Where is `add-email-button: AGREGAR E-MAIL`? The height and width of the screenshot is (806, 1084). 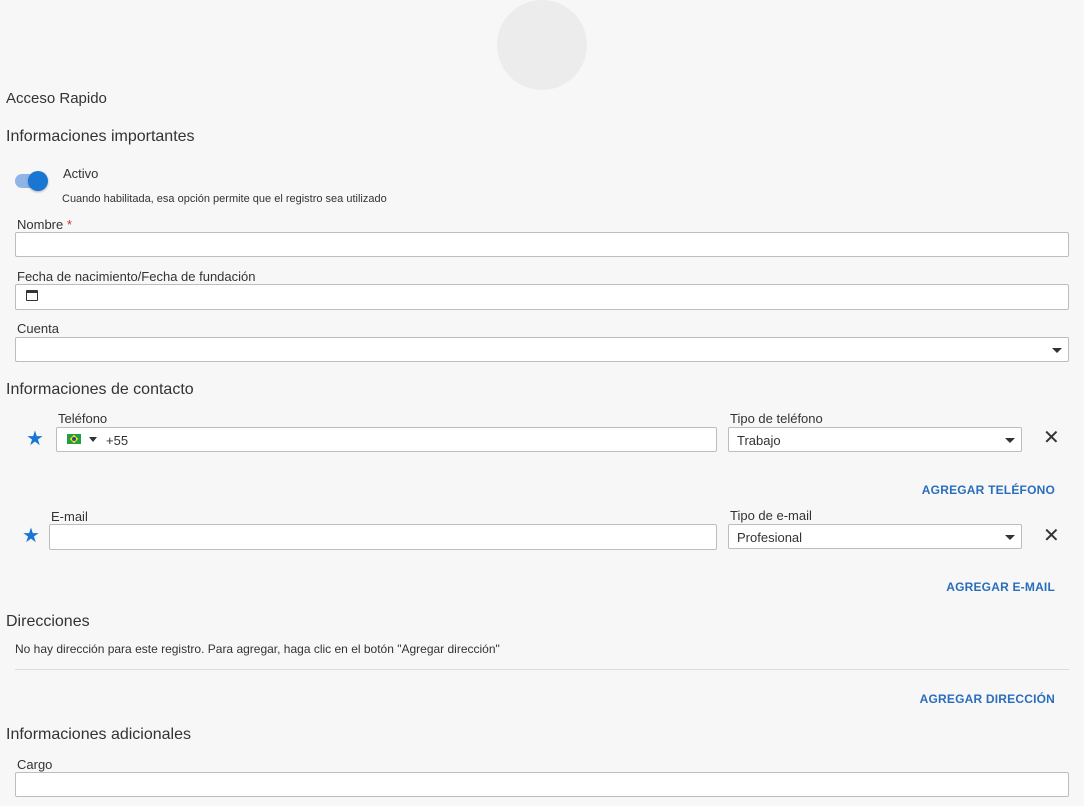
add-email-button: AGREGAR E-MAIL is located at coordinates (1000, 587).